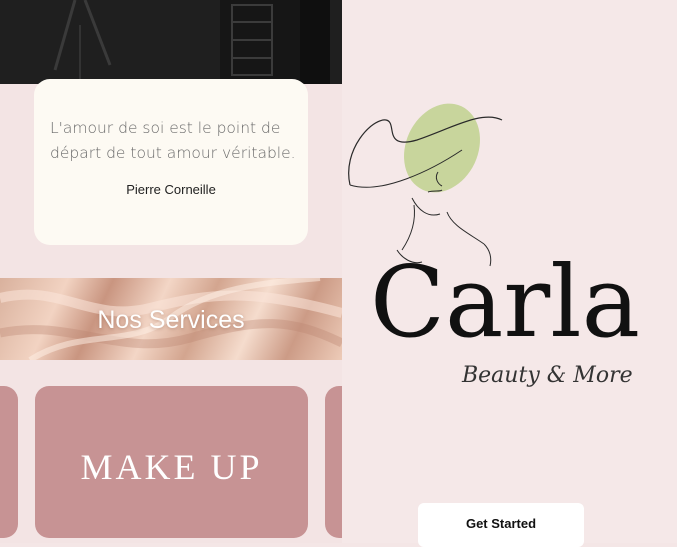 This screenshot has width=677, height=547. I want to click on get-started-button: Get Started, so click(501, 525).